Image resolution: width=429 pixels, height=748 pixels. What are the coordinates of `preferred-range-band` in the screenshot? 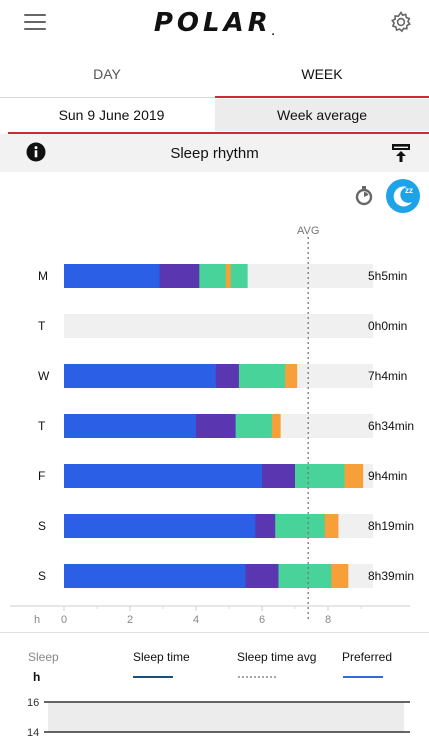 It's located at (226, 717).